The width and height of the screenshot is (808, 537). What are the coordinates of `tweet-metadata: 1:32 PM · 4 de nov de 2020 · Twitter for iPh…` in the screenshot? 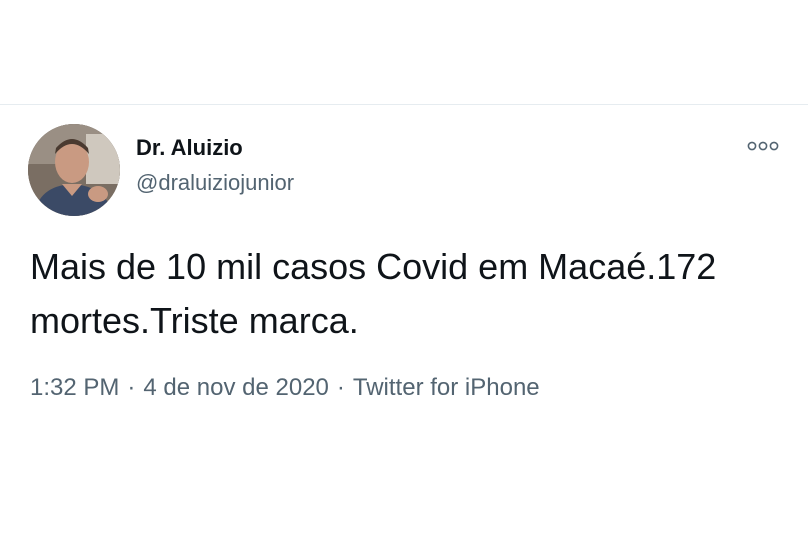 It's located at (285, 388).